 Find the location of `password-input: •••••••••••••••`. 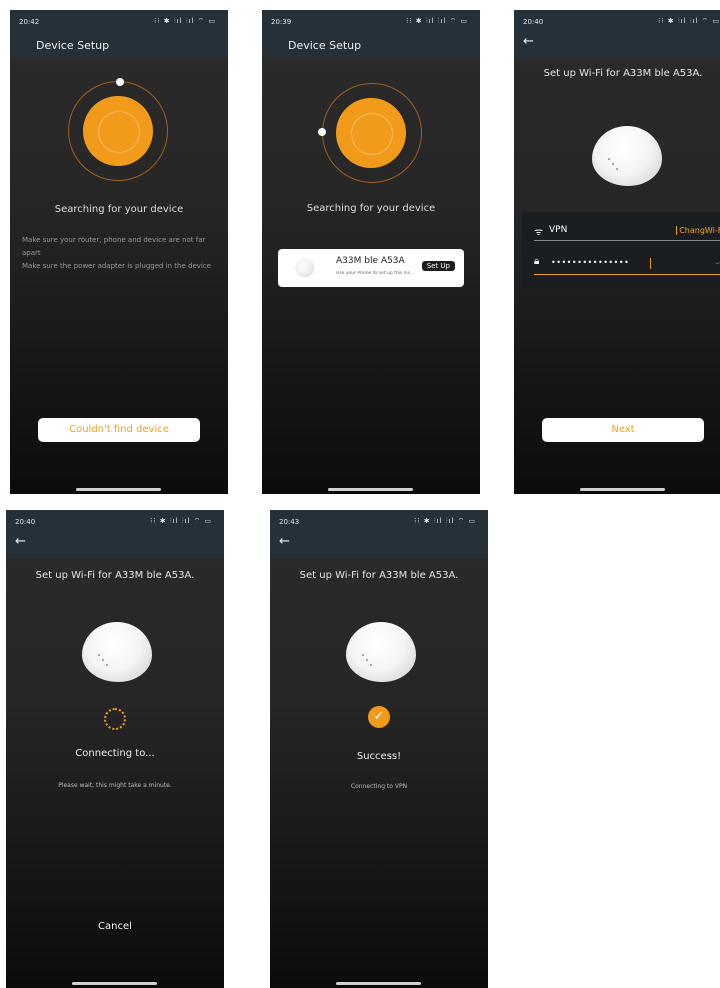

password-input: ••••••••••••••• is located at coordinates (590, 262).